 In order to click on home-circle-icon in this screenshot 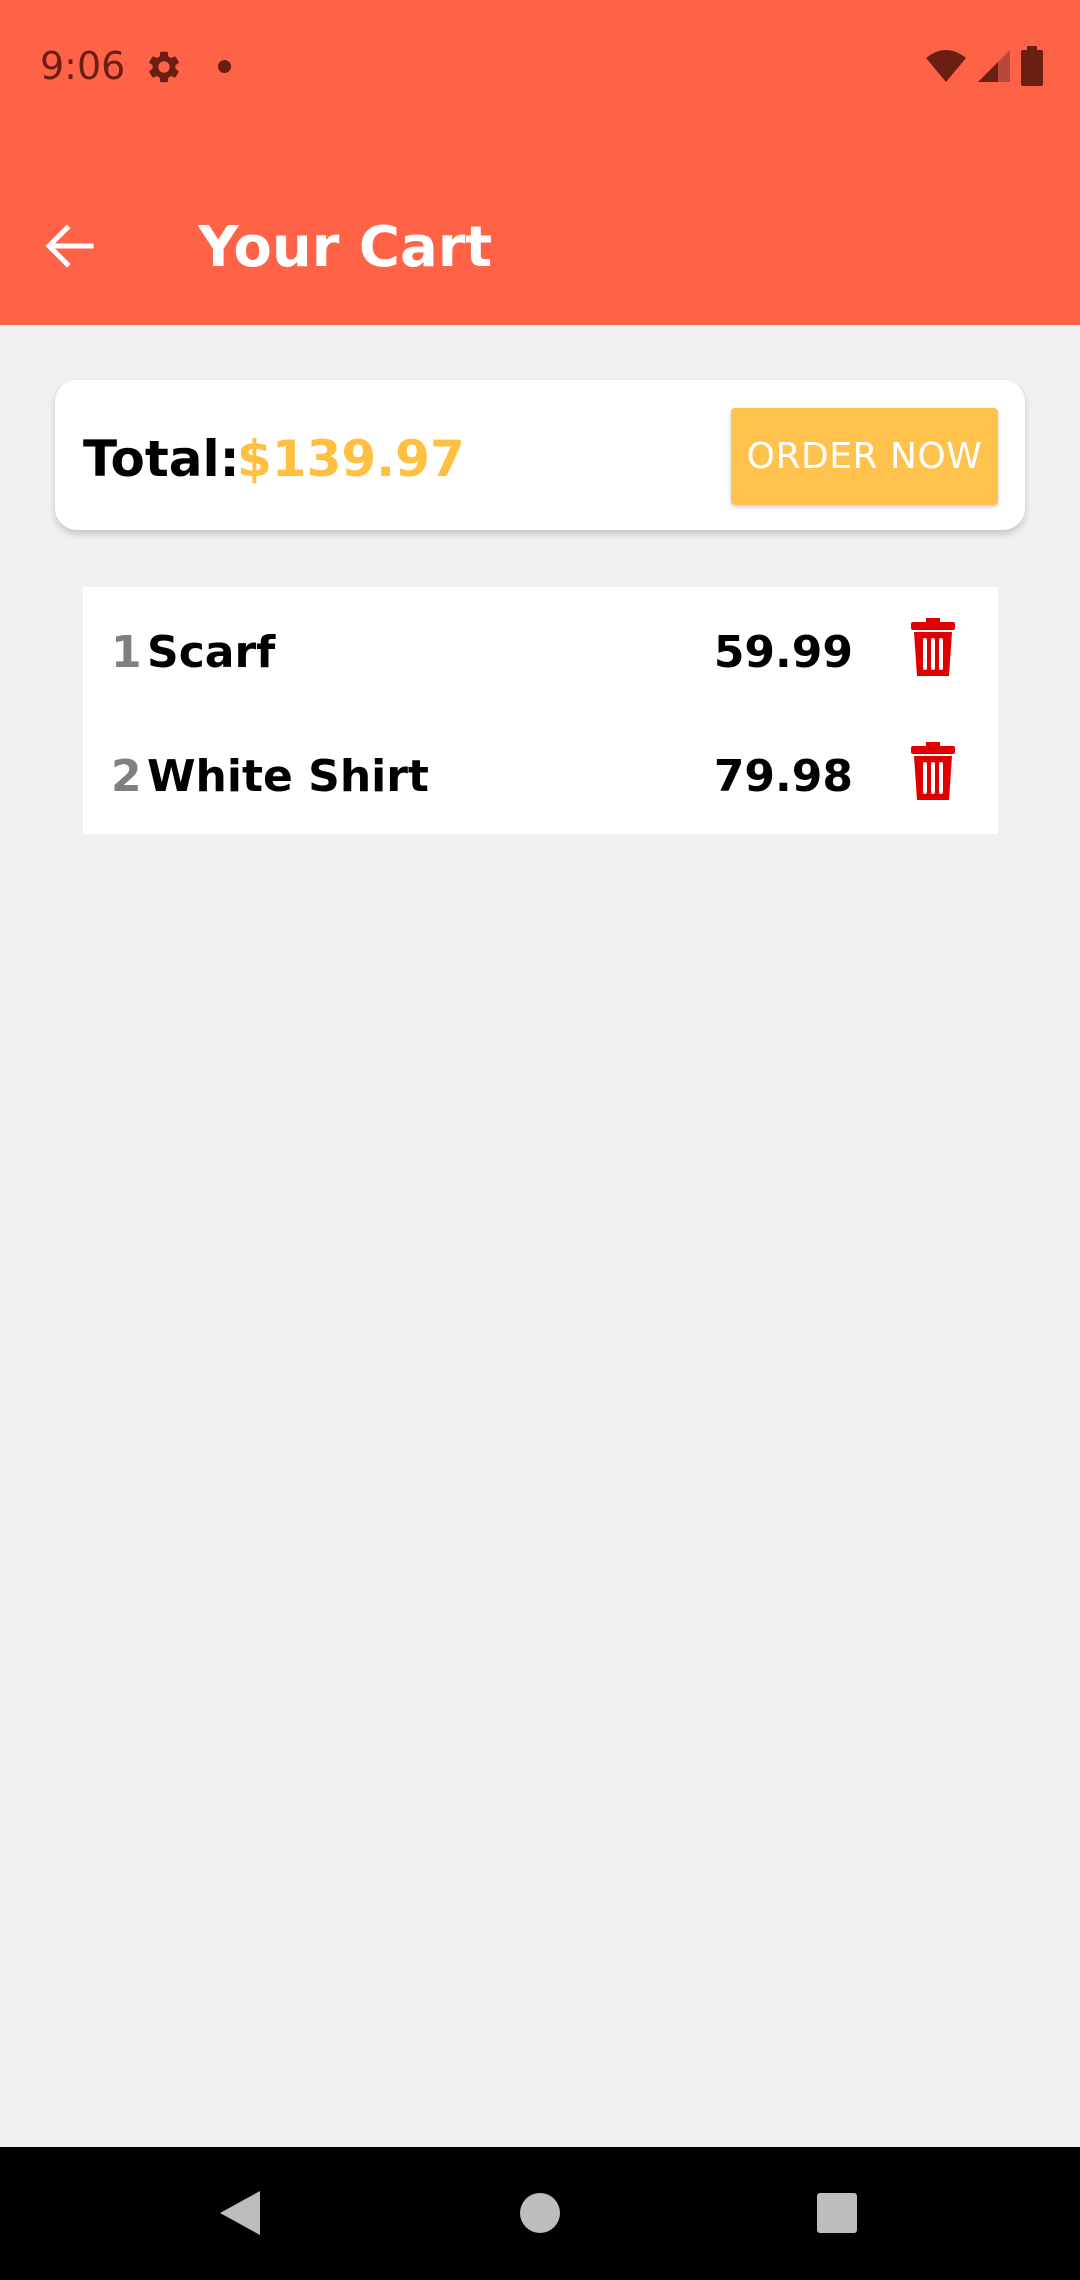, I will do `click(540, 2215)`.